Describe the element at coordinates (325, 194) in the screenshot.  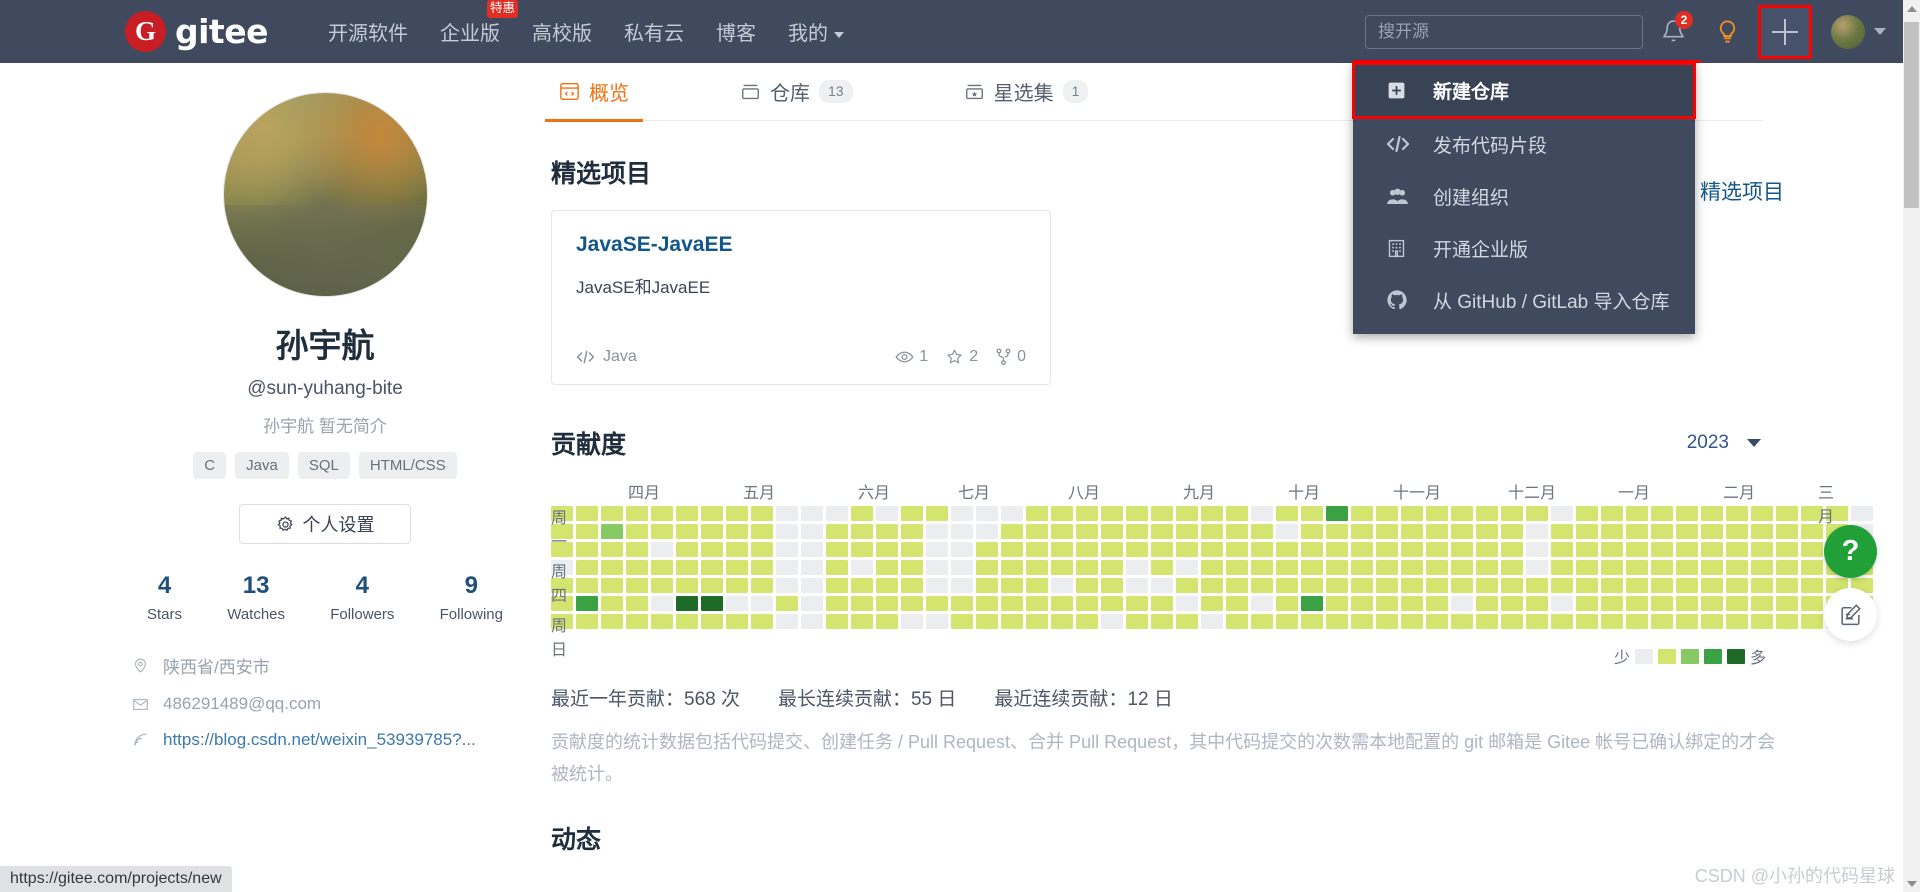
I see `profile-avatar` at that location.